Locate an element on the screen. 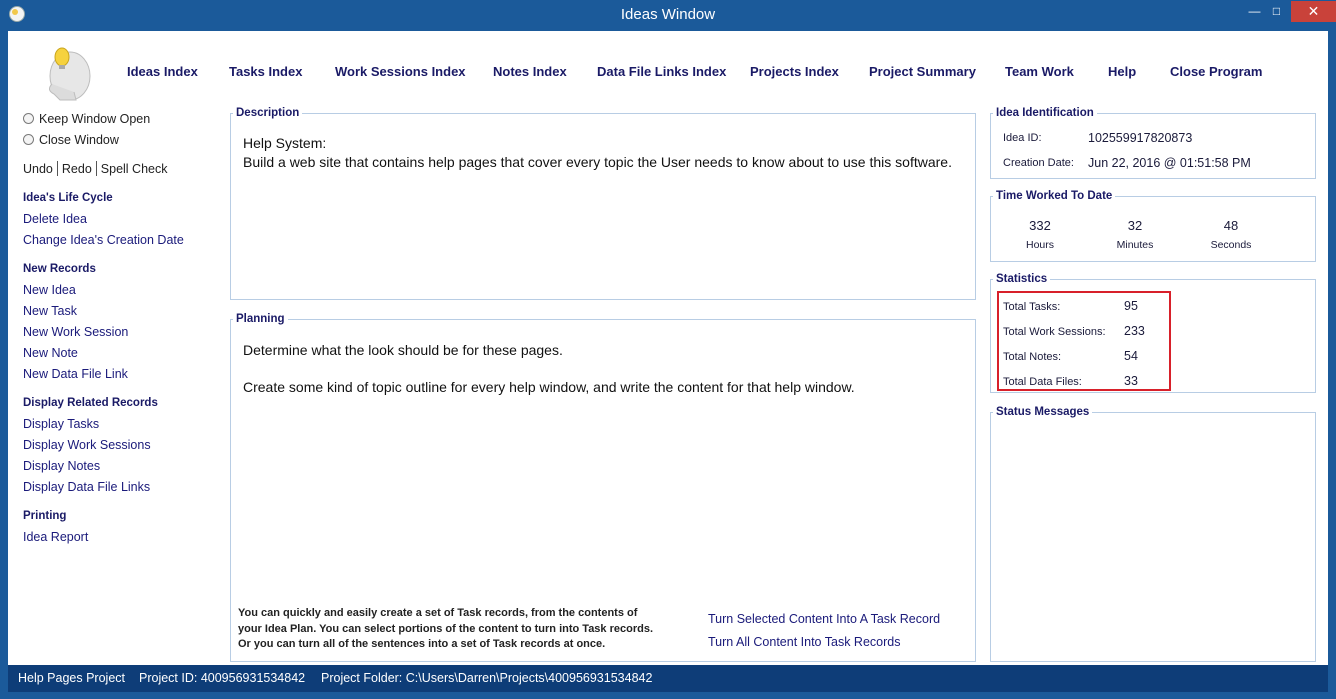 The image size is (1336, 699). nav-display-tasks: Display Tasks is located at coordinates (61, 424).